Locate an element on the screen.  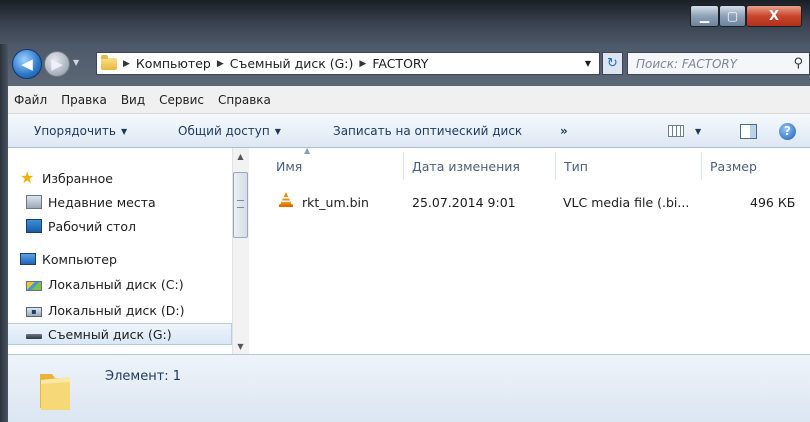
search-icon: ⚲ is located at coordinates (798, 63).